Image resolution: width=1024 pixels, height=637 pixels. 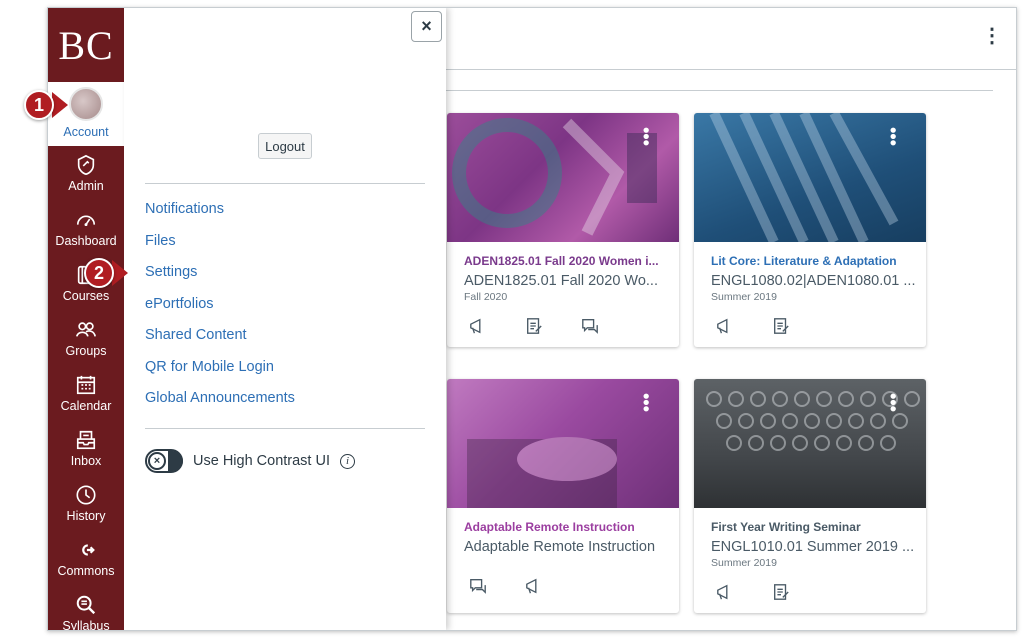 I want to click on high-contrast-toggle: ×, so click(x=164, y=461).